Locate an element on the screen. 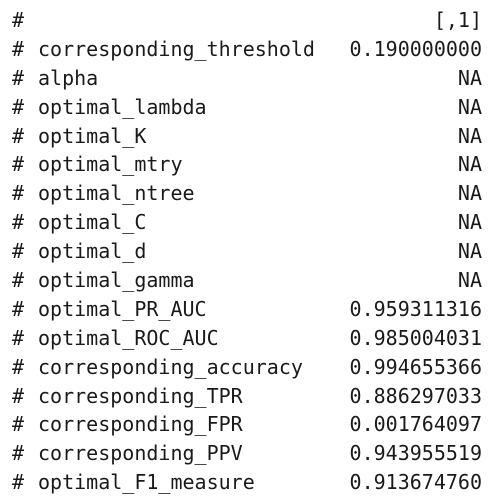  output-row: # optimal_F1_measure 0.913674760 is located at coordinates (247, 482).